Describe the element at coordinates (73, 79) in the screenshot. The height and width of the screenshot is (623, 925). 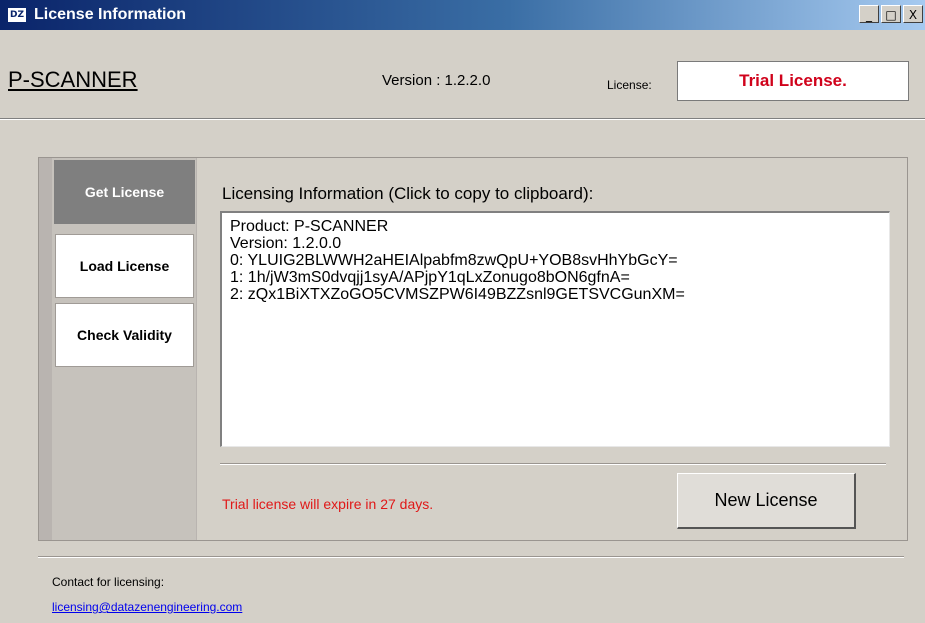
I see `app-name: P-SCANNER` at that location.